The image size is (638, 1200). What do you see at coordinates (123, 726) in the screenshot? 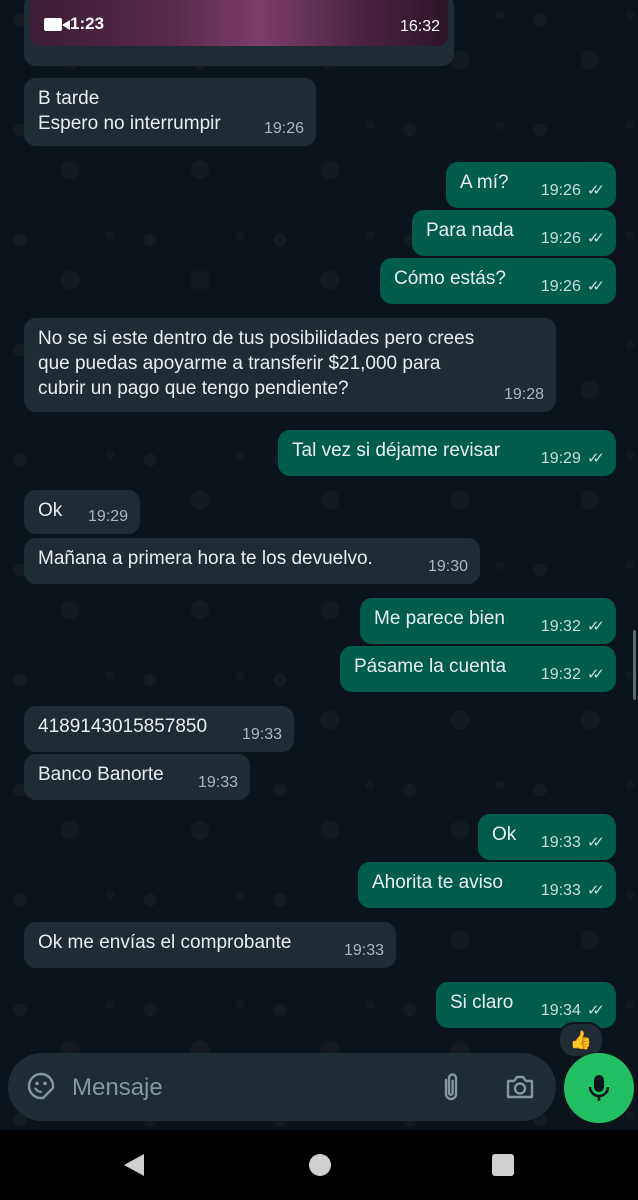
I see `message-text: 4189143015857850` at bounding box center [123, 726].